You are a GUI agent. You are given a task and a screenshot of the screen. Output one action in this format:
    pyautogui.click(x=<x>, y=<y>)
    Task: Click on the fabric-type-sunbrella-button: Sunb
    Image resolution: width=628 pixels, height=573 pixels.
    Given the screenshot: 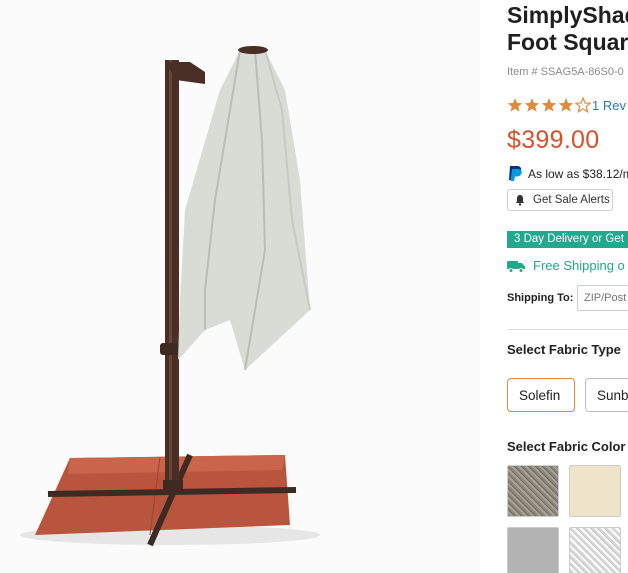 What is the action you would take?
    pyautogui.click(x=606, y=395)
    